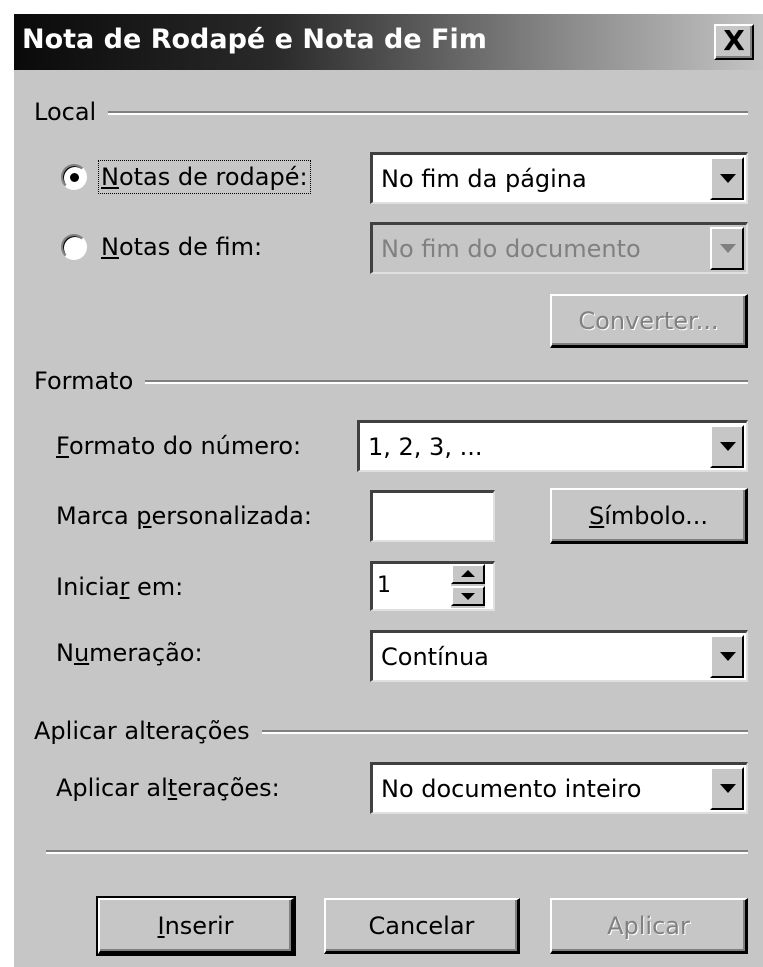 Image resolution: width=763 pixels, height=967 pixels. I want to click on insert-button: Inserir, so click(196, 926).